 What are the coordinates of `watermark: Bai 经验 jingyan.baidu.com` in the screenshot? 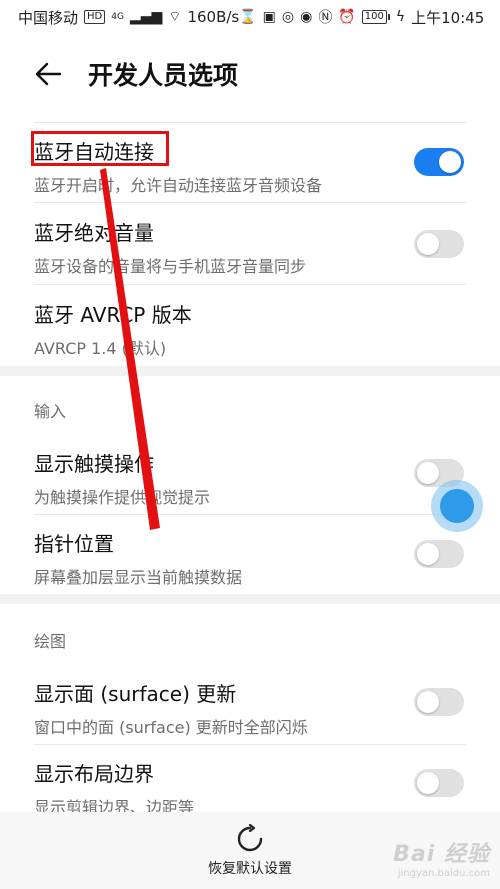 It's located at (441, 857).